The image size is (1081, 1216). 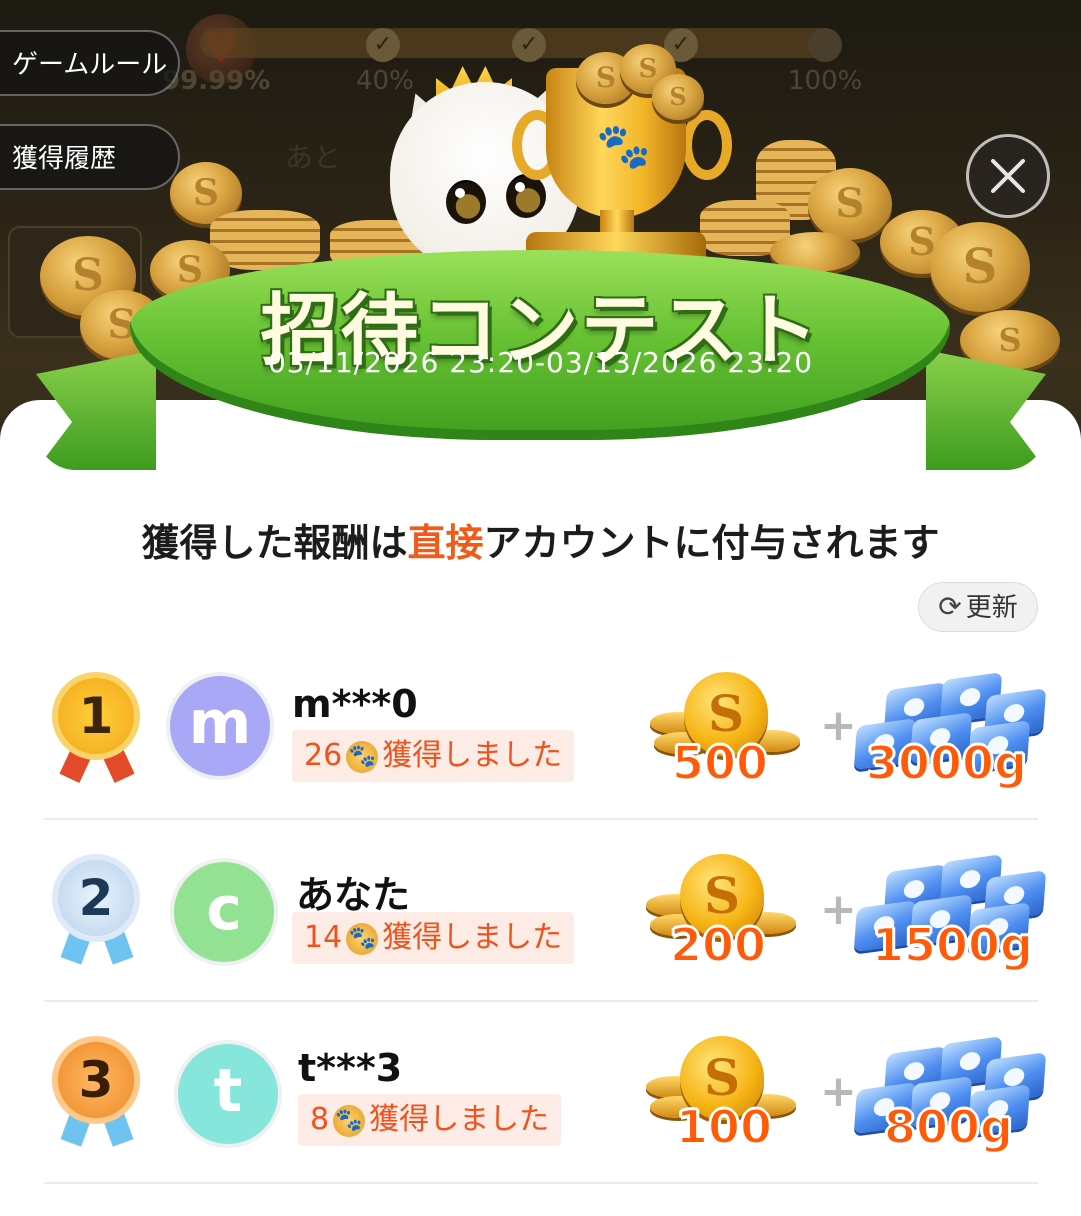 What do you see at coordinates (707, 145) in the screenshot?
I see `trophy-handle` at bounding box center [707, 145].